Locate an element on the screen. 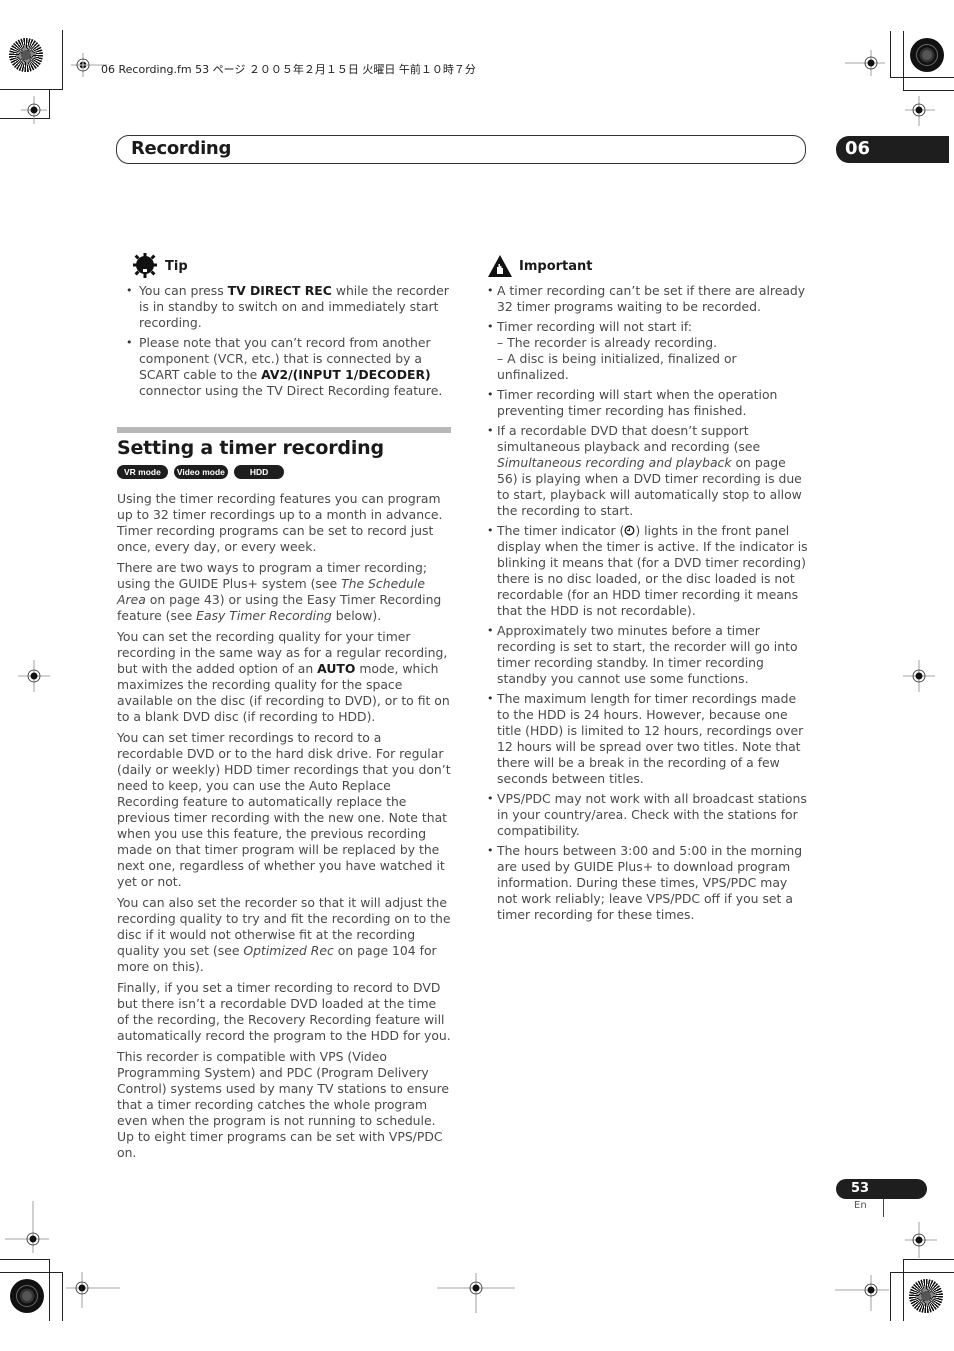  chapter-title: Recording is located at coordinates (181, 148).